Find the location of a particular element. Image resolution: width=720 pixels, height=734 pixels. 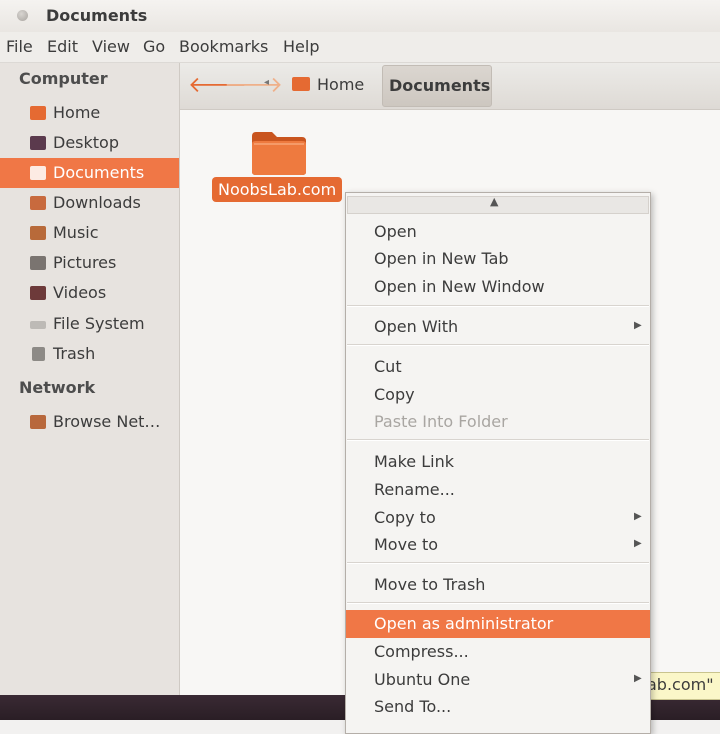

trash-icon is located at coordinates (38, 354).